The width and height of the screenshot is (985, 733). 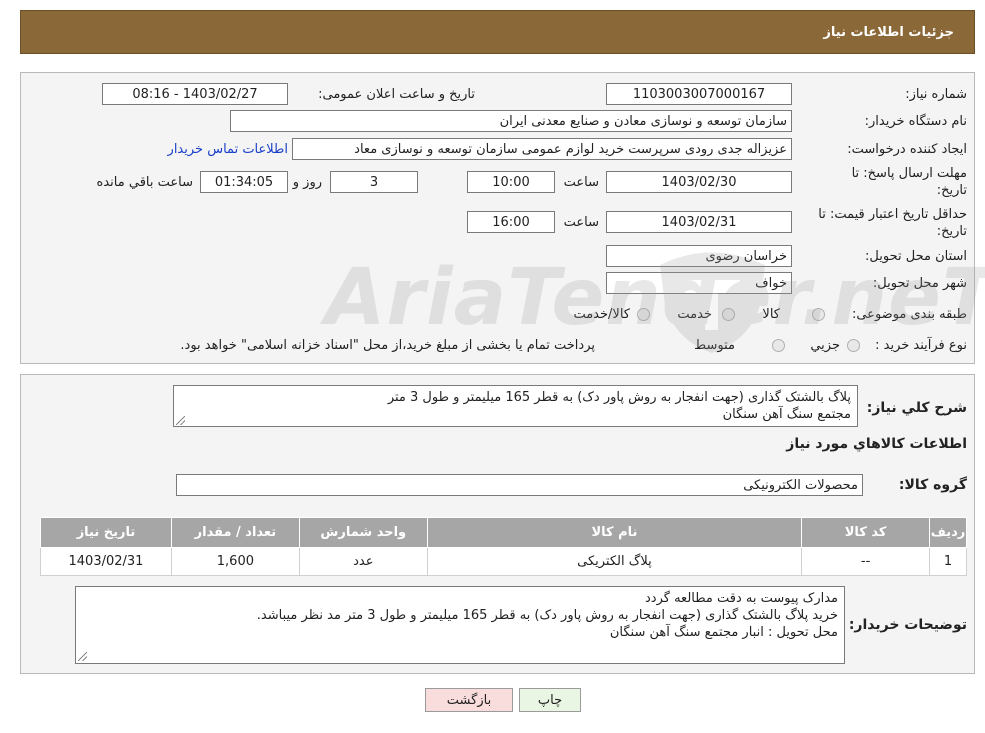 I want to click on deadline-time-label: ساعت, so click(x=581, y=182).